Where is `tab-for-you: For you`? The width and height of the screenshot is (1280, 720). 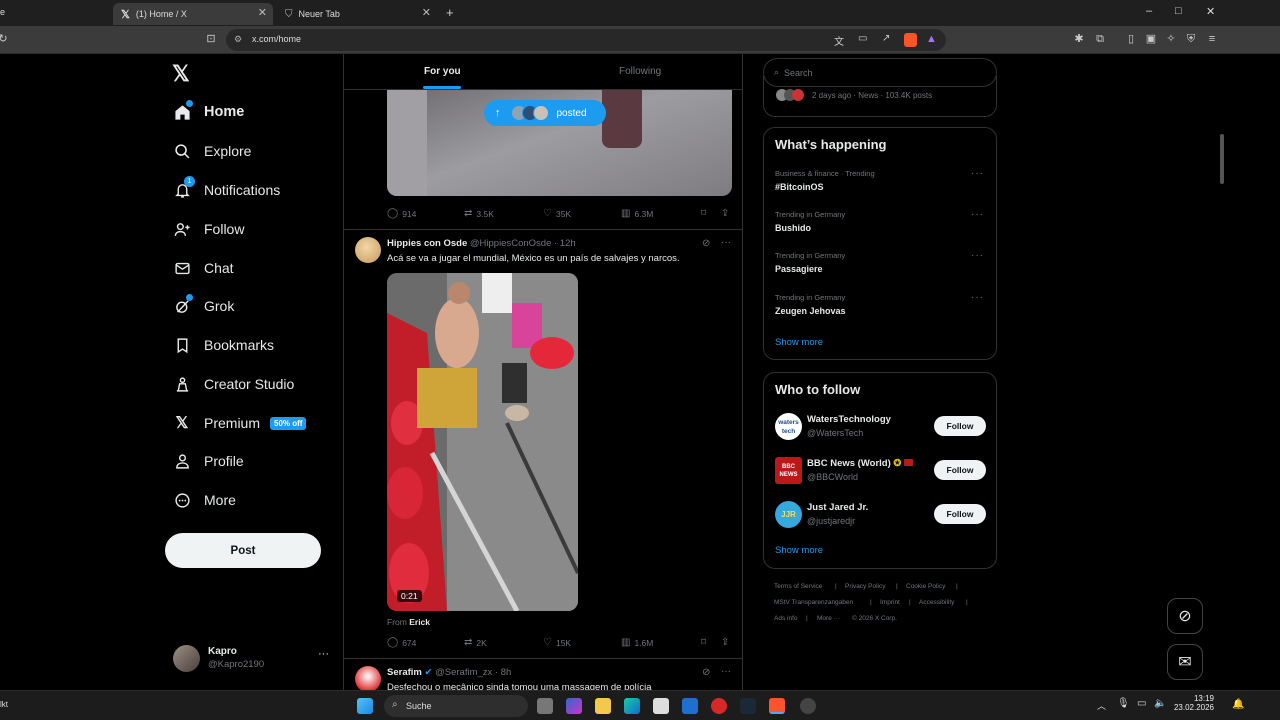
tab-for-you: For you is located at coordinates (442, 71).